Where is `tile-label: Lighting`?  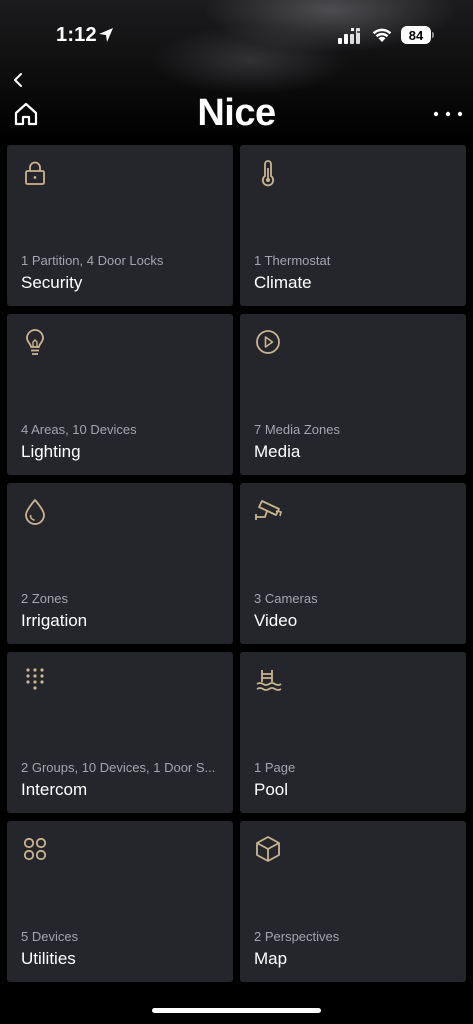
tile-label: Lighting is located at coordinates (51, 451).